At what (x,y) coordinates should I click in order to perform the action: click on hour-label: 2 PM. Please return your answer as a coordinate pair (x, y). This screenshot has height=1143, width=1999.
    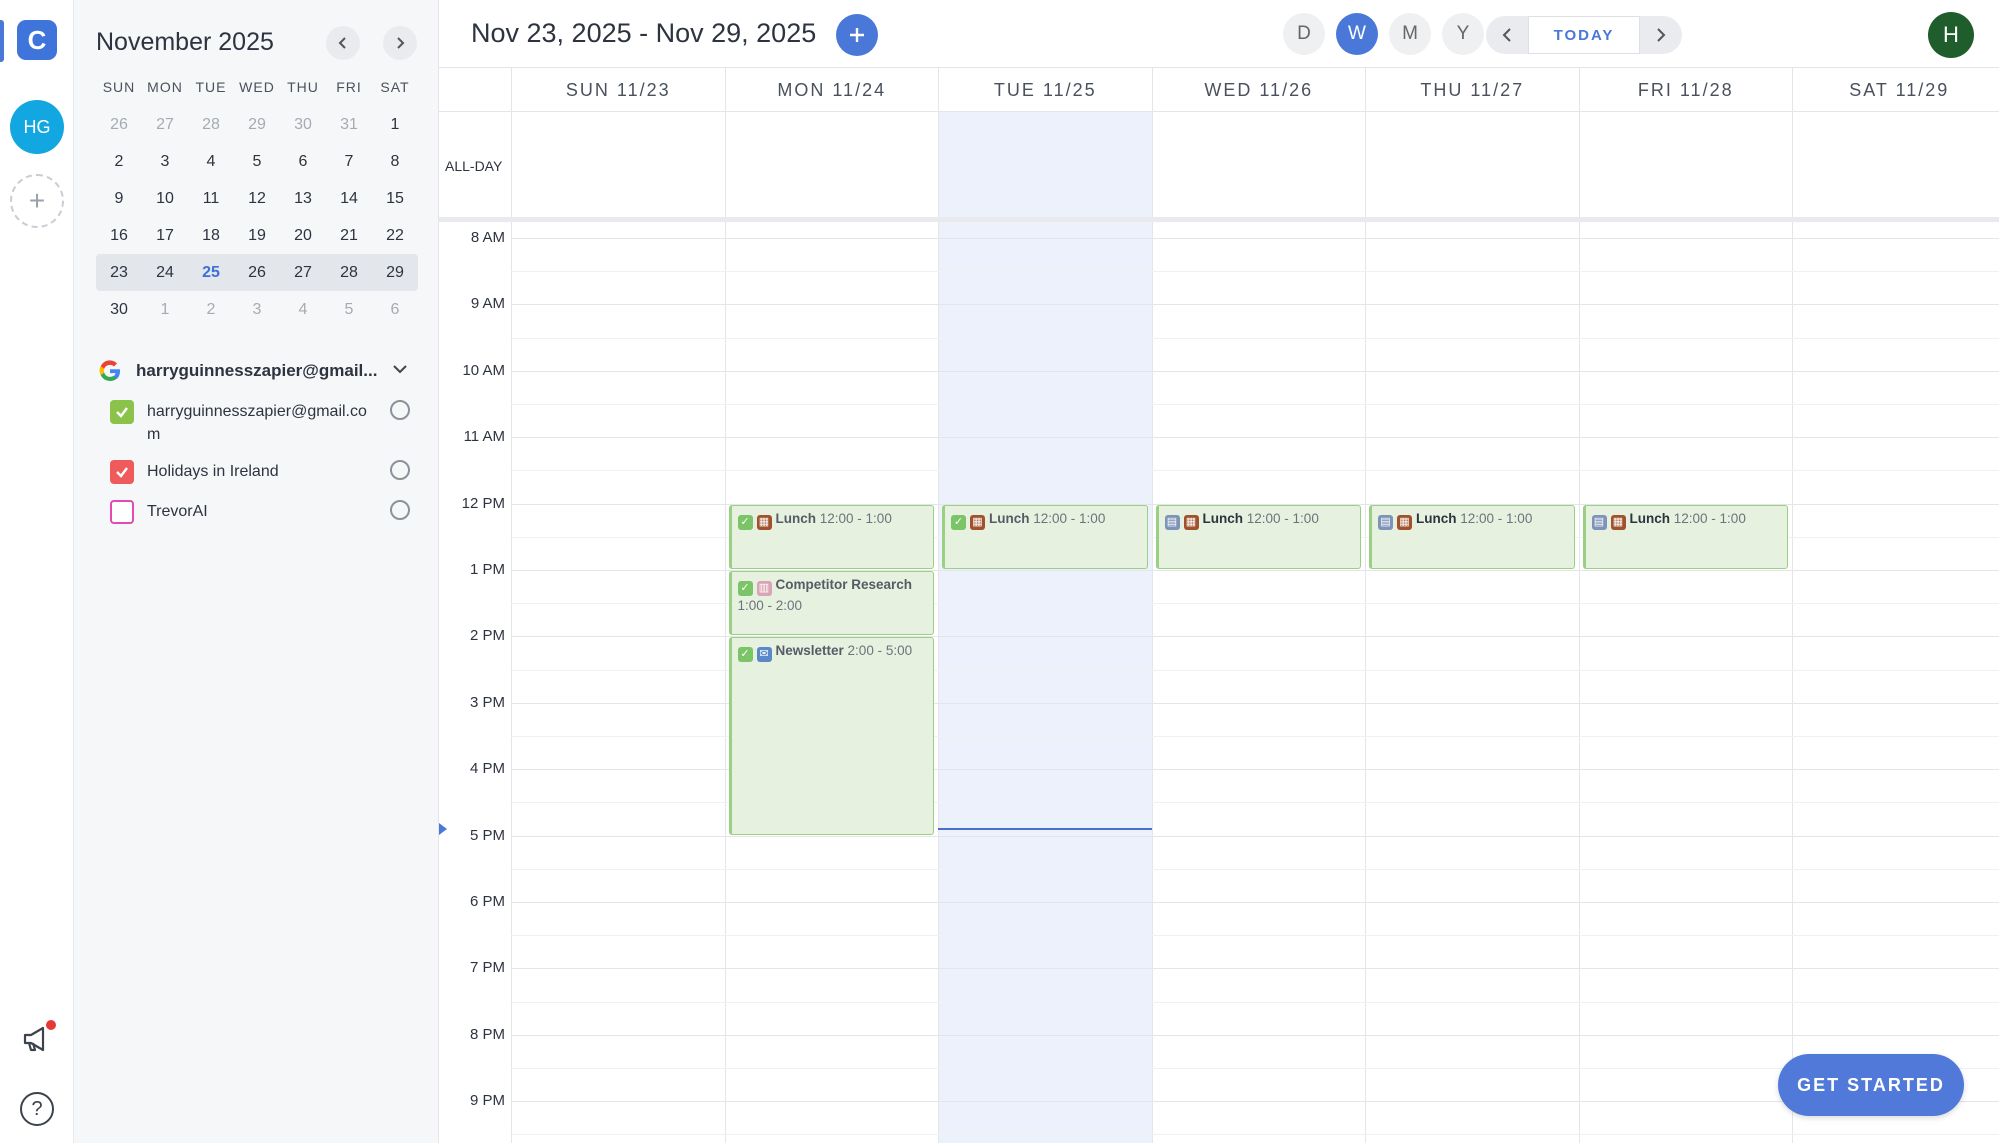
    Looking at the image, I should click on (487, 636).